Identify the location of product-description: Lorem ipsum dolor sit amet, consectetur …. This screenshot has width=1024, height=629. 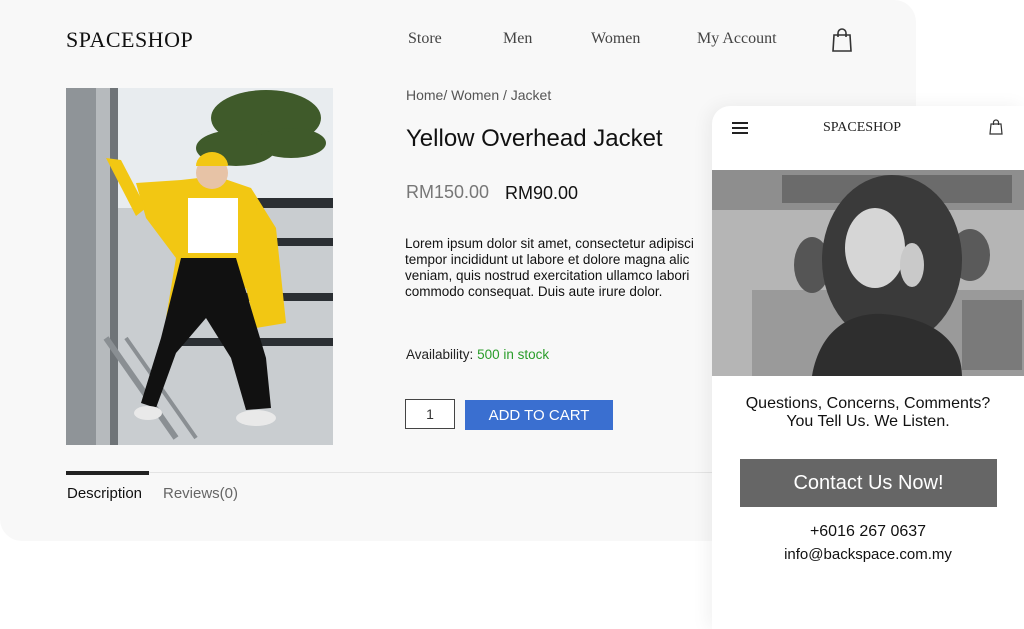
(570, 268).